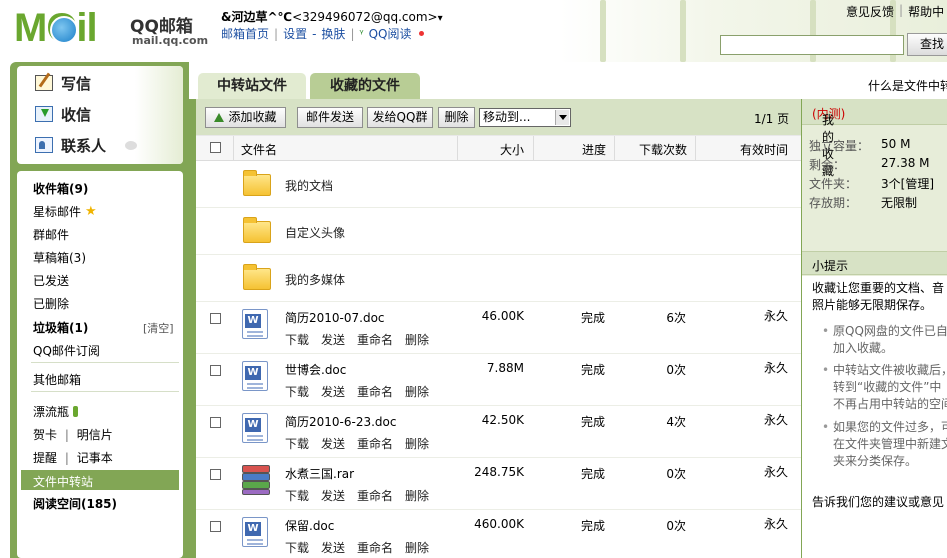 The image size is (947, 558). I want to click on folder-sent: 已发送, so click(51, 280).